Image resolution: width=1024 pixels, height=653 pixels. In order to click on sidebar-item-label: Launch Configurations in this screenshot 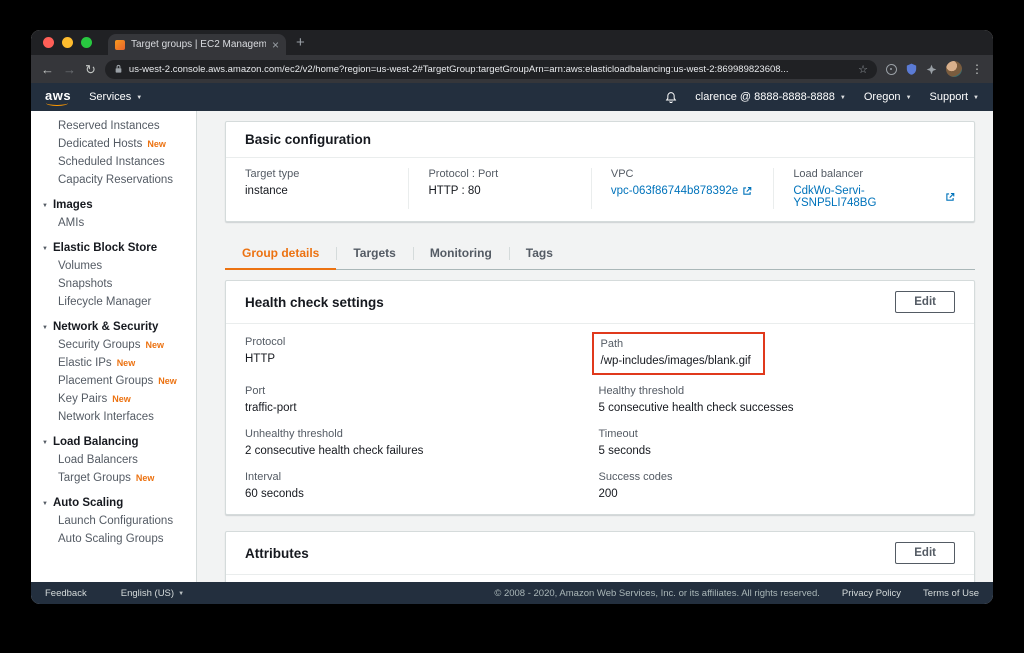, I will do `click(116, 521)`.